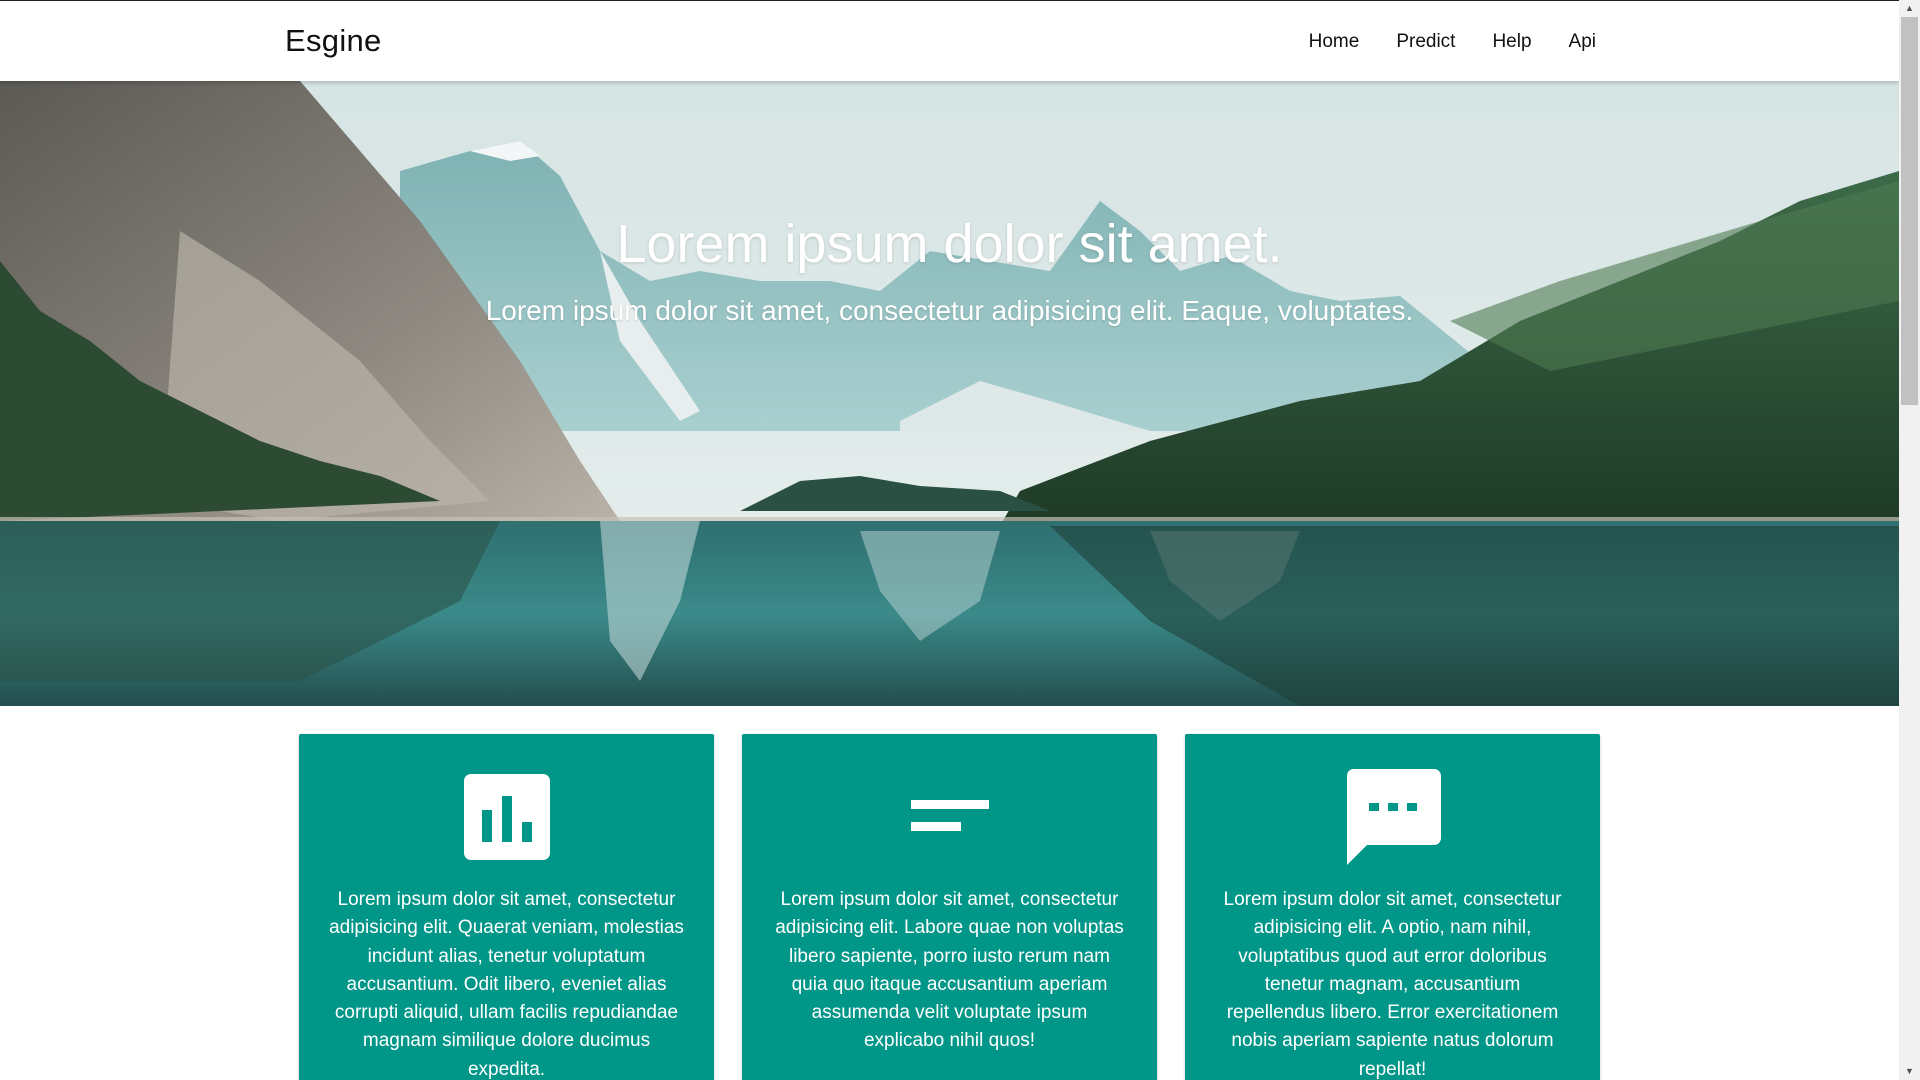 Image resolution: width=1920 pixels, height=1080 pixels. Describe the element at coordinates (1393, 817) in the screenshot. I see `chat-bubble-icon` at that location.